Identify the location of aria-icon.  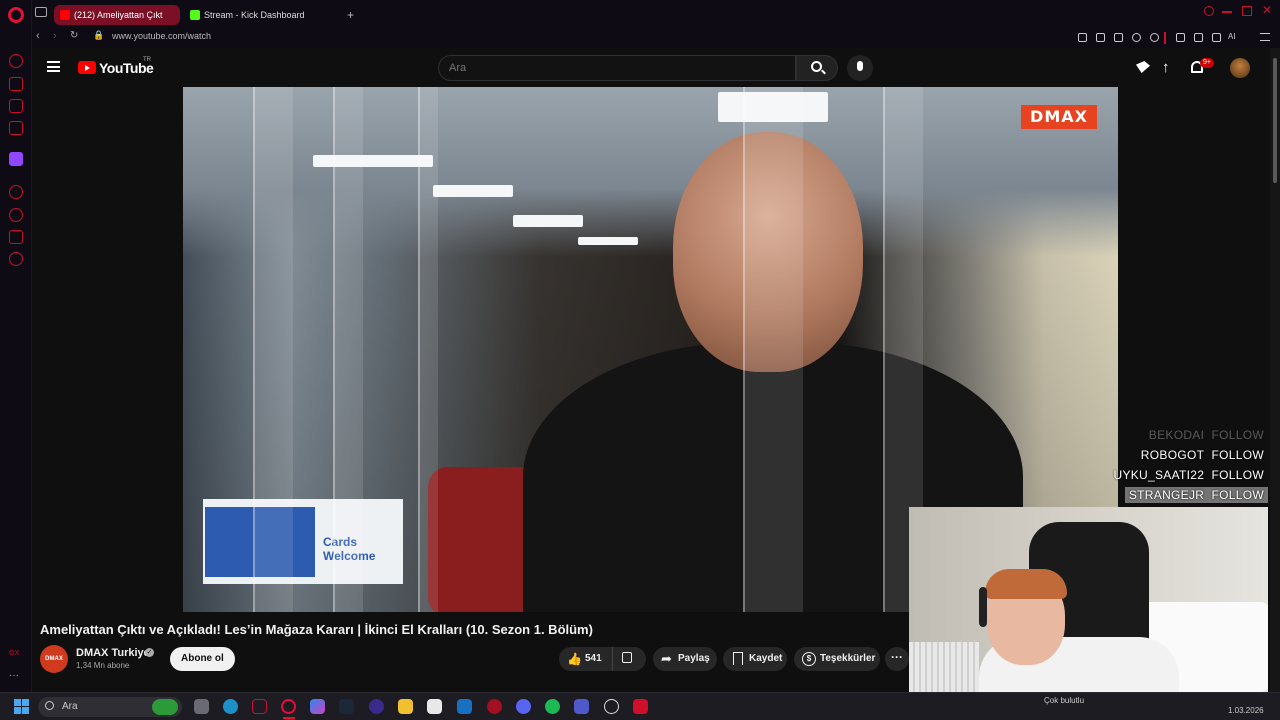
(16, 61).